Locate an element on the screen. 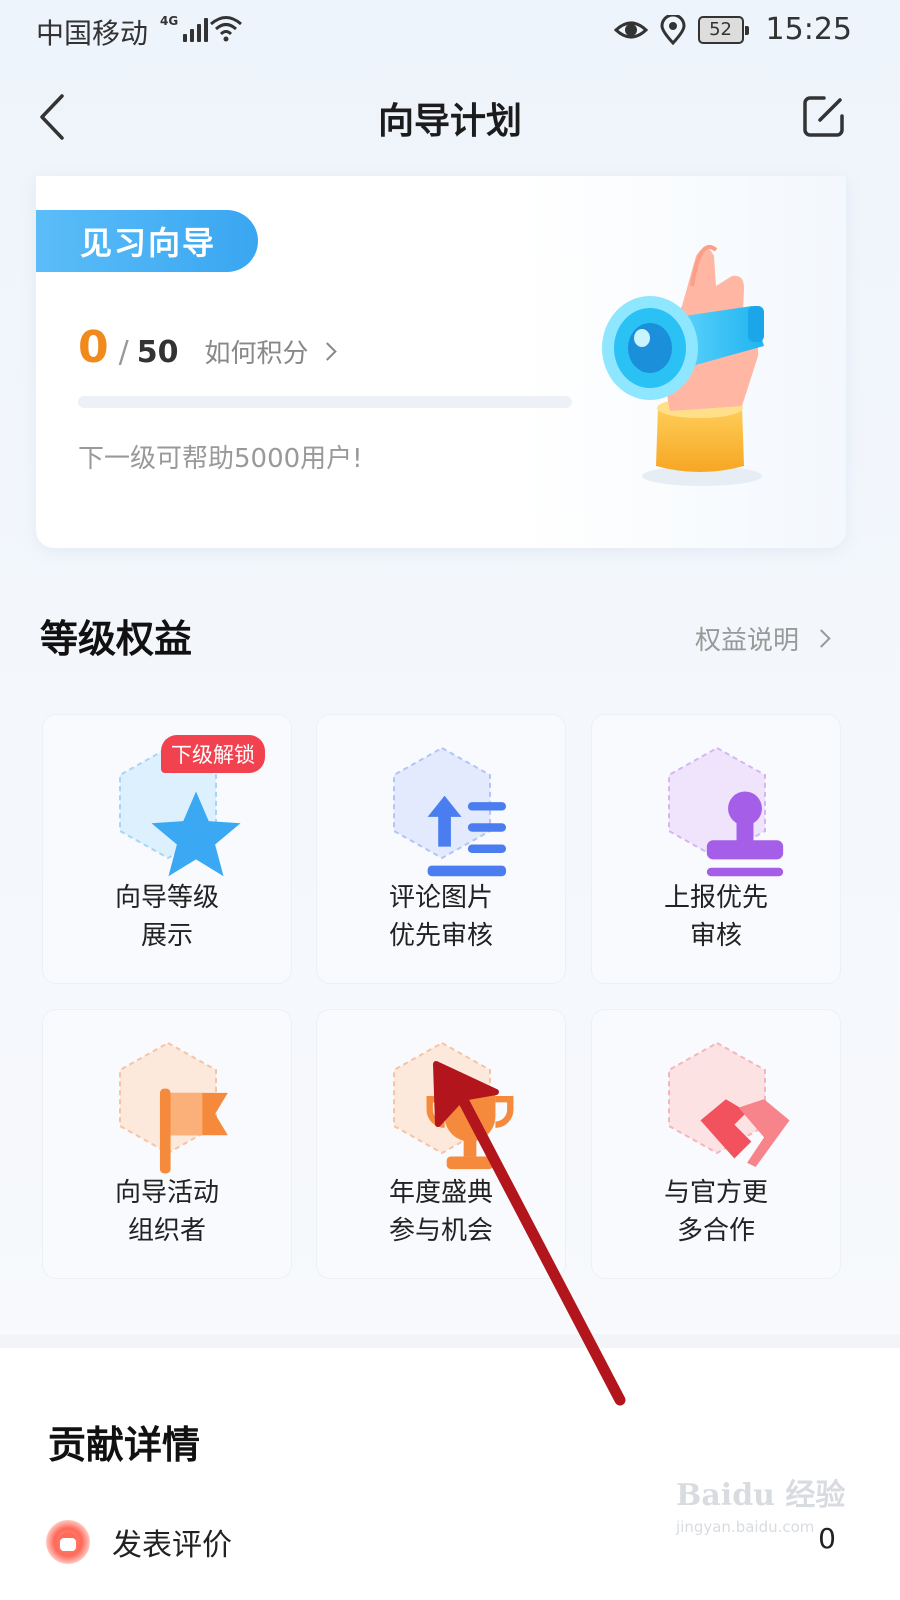  nav-bar: 向导计划 is located at coordinates (450, 118).